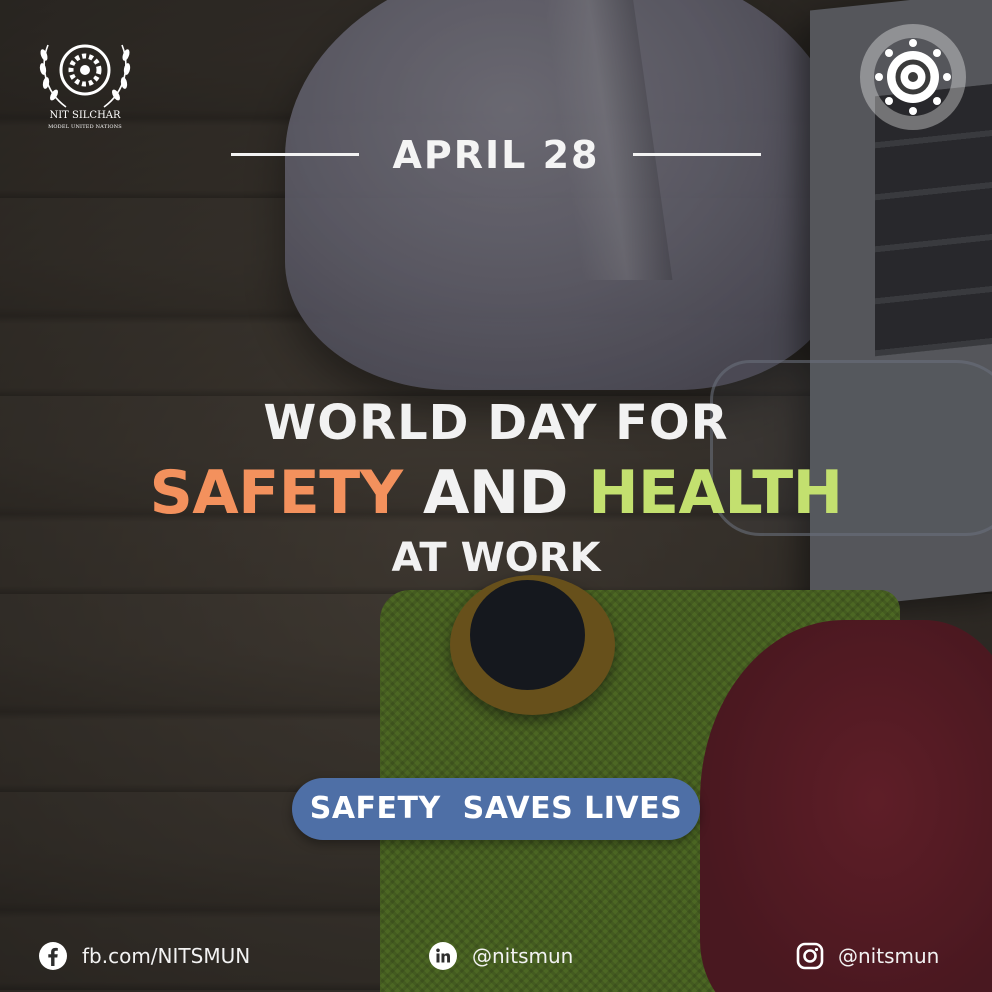 This screenshot has width=992, height=992. What do you see at coordinates (697, 154) in the screenshot?
I see `date-divider-right` at bounding box center [697, 154].